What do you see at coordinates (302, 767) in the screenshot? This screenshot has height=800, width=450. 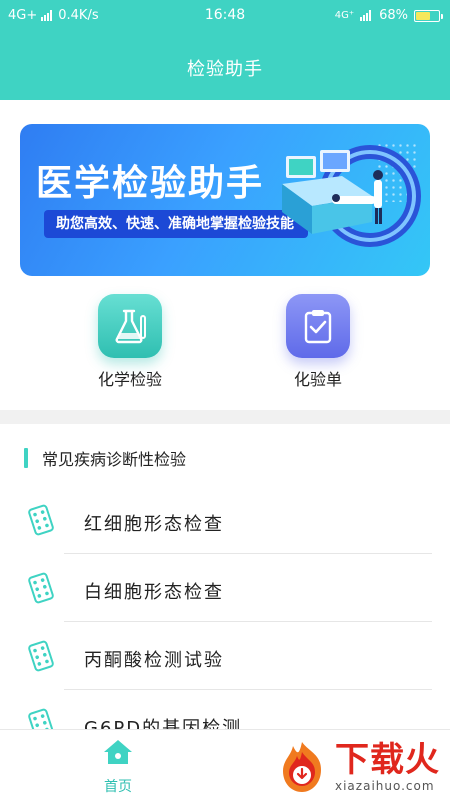 I see `flame-logo-icon` at bounding box center [302, 767].